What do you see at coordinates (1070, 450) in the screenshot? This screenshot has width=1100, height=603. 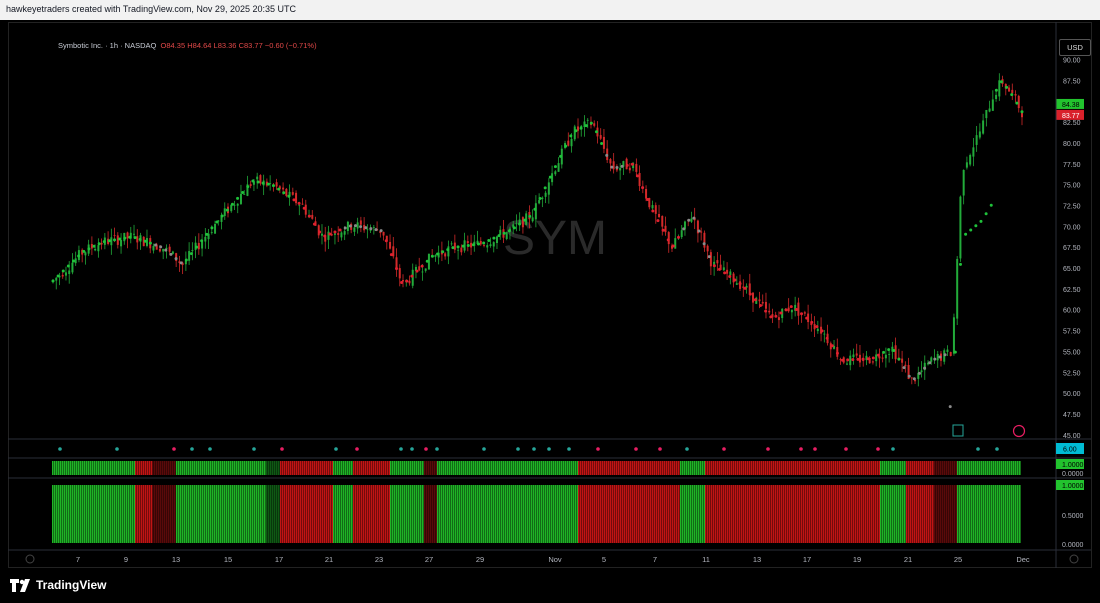 I see `dots-panel-label: 6.00` at bounding box center [1070, 450].